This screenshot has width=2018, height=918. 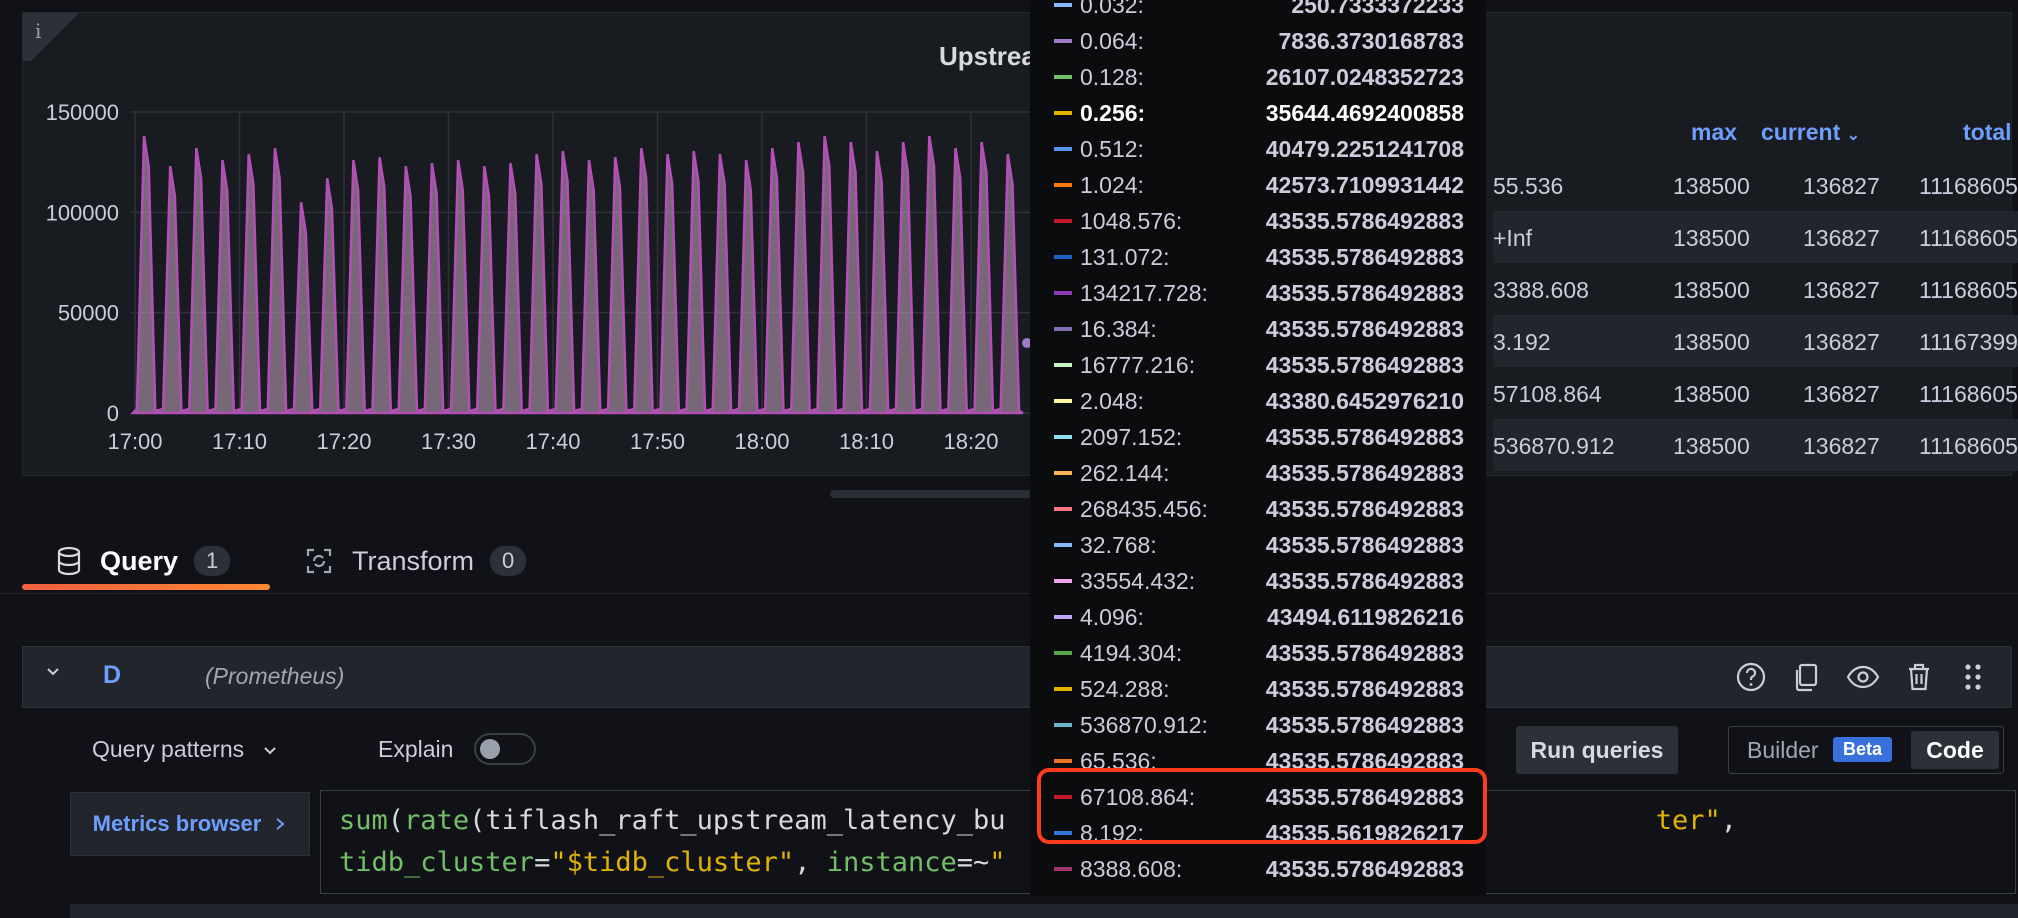 What do you see at coordinates (1258, 366) in the screenshot?
I see `tooltip-row: 16777.216: 43535.5786492883` at bounding box center [1258, 366].